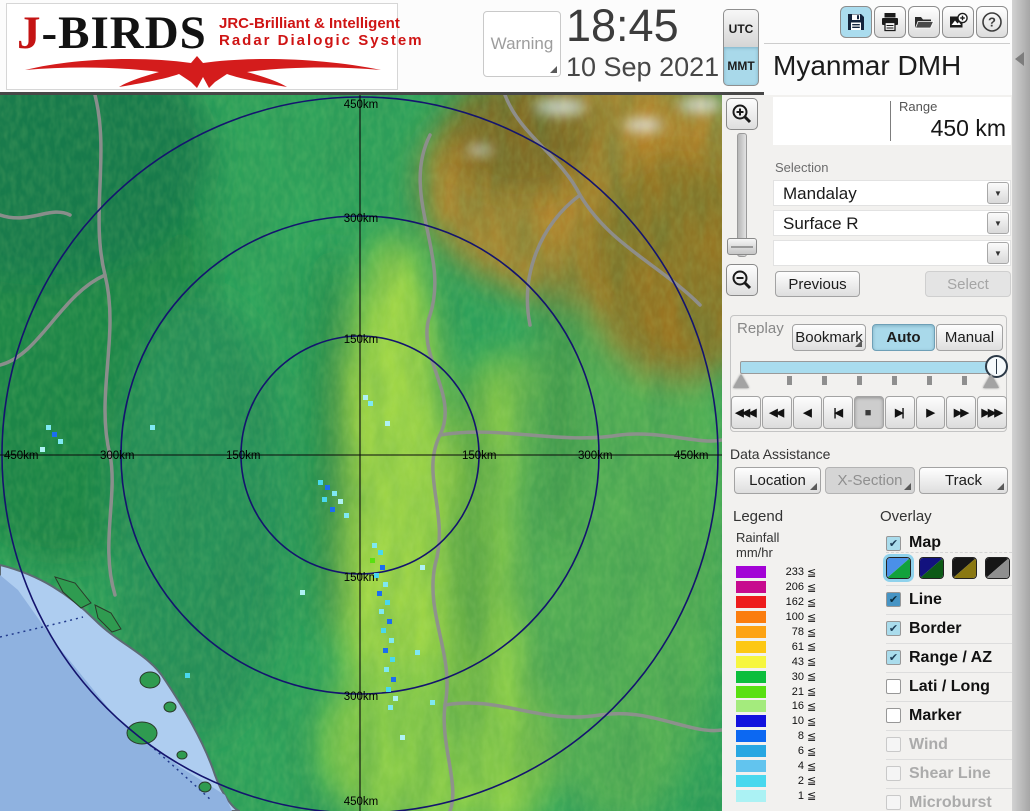 This screenshot has width=1030, height=811. What do you see at coordinates (961, 412) in the screenshot?
I see `forward-button: ▶▶` at bounding box center [961, 412].